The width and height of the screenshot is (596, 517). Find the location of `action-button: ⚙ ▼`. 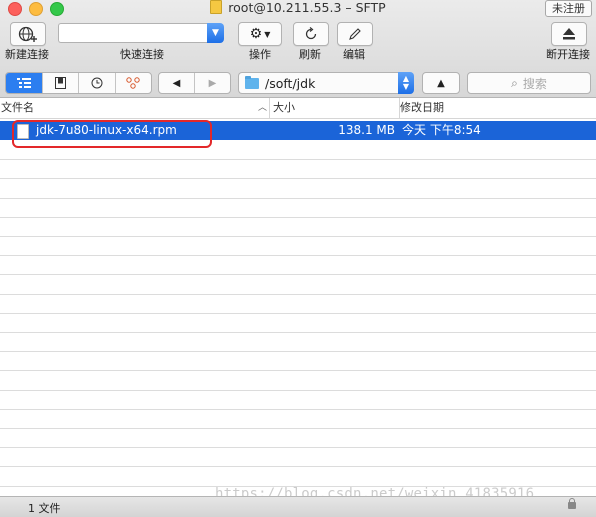

action-button: ⚙ ▼ is located at coordinates (260, 34).